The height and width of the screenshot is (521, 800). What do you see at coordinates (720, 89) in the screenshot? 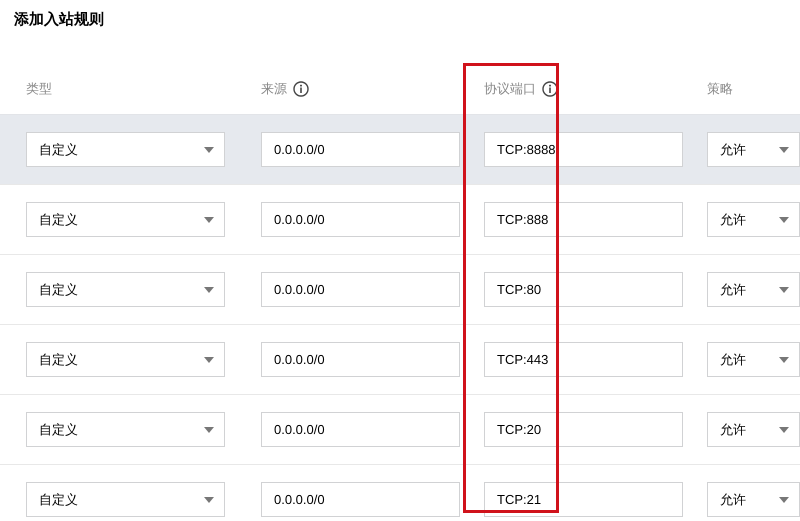
I see `column-header: 策略` at bounding box center [720, 89].